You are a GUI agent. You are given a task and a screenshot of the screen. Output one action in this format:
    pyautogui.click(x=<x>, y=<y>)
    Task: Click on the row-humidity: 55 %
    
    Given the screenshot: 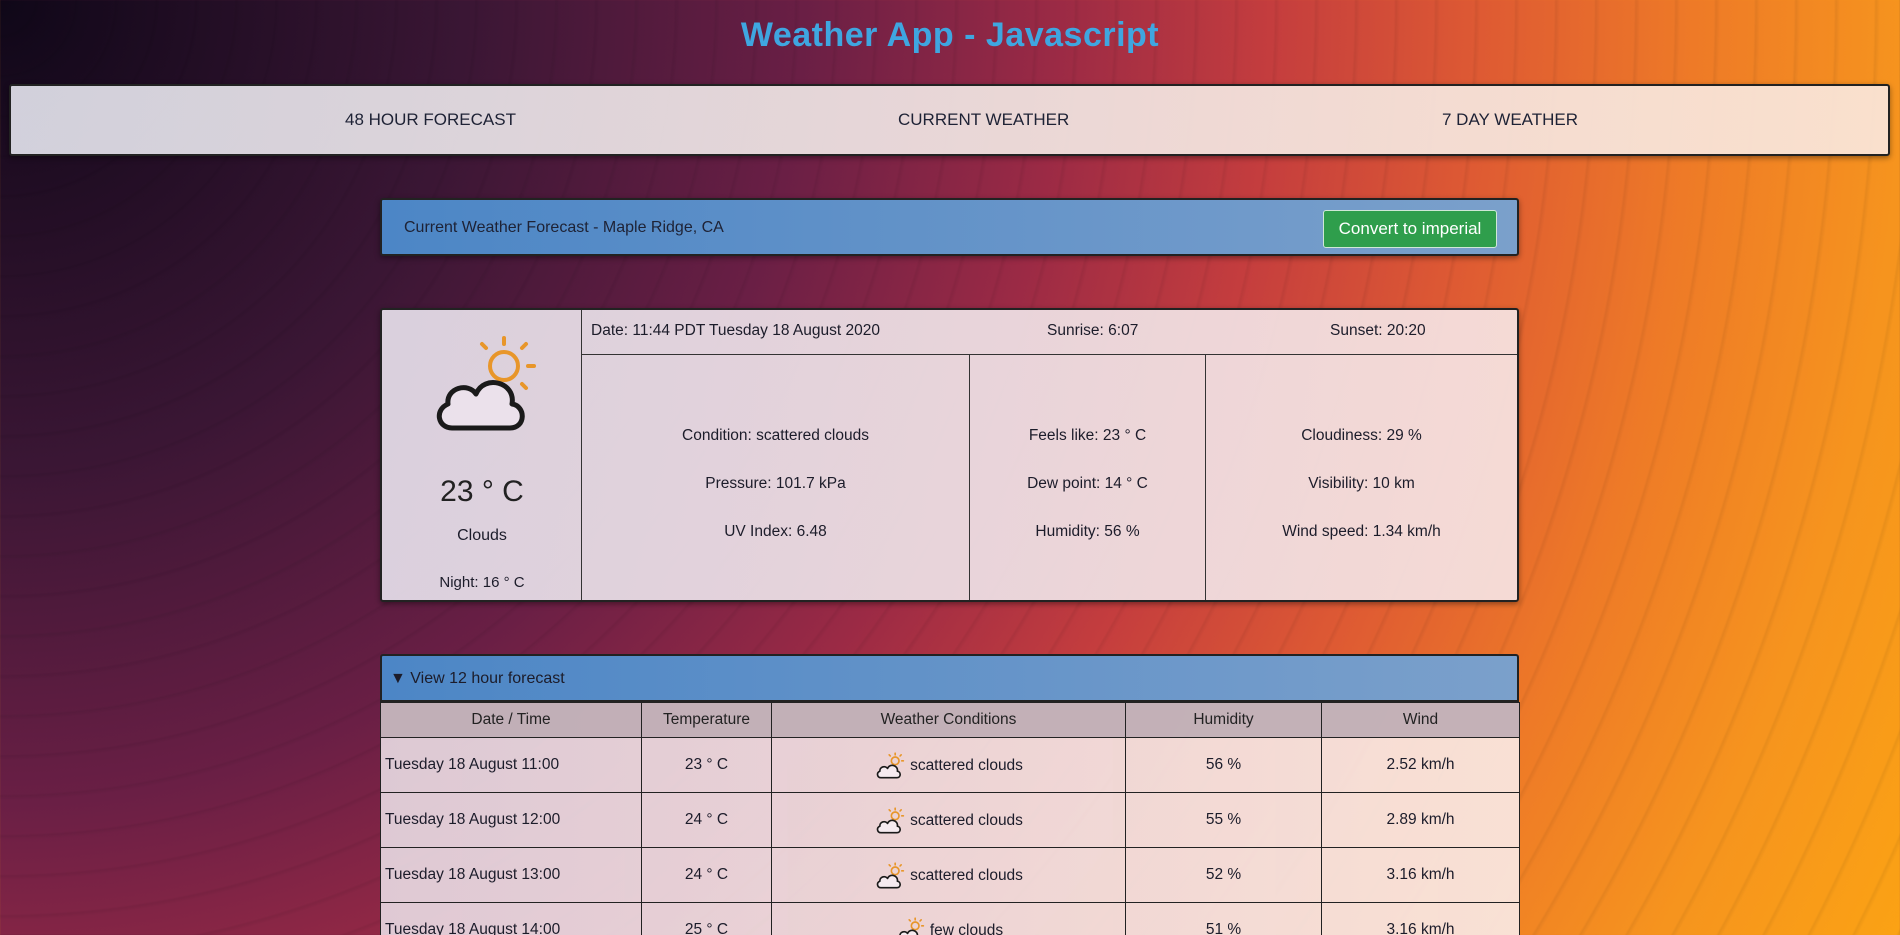 What is the action you would take?
    pyautogui.click(x=1223, y=820)
    